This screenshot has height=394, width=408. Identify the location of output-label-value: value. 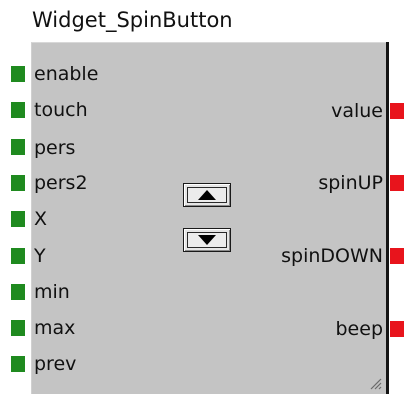
(357, 111).